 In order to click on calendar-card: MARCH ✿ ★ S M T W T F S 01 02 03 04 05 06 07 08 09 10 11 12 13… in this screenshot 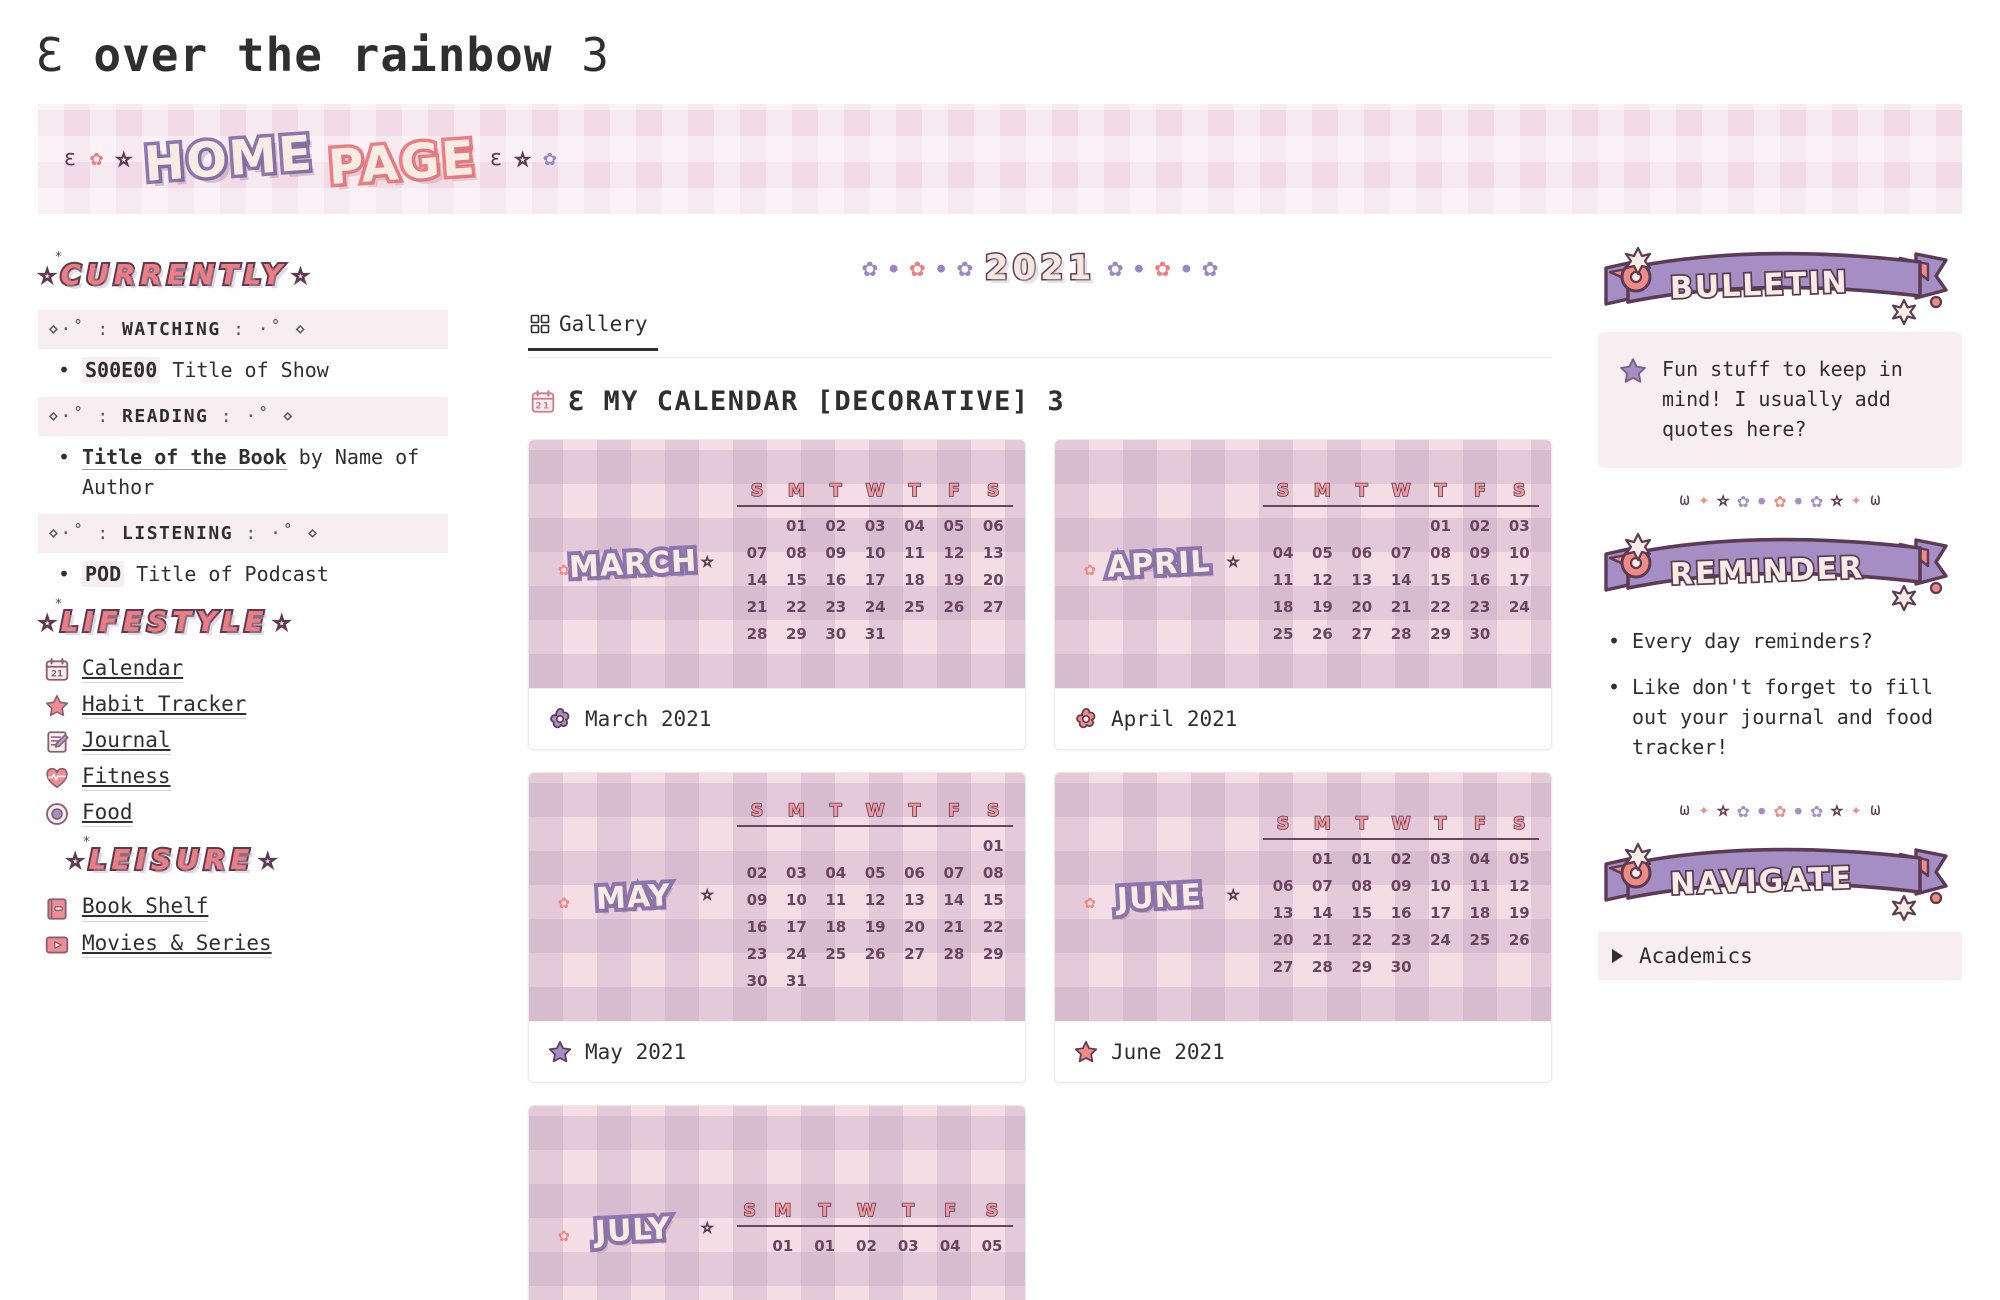, I will do `click(777, 594)`.